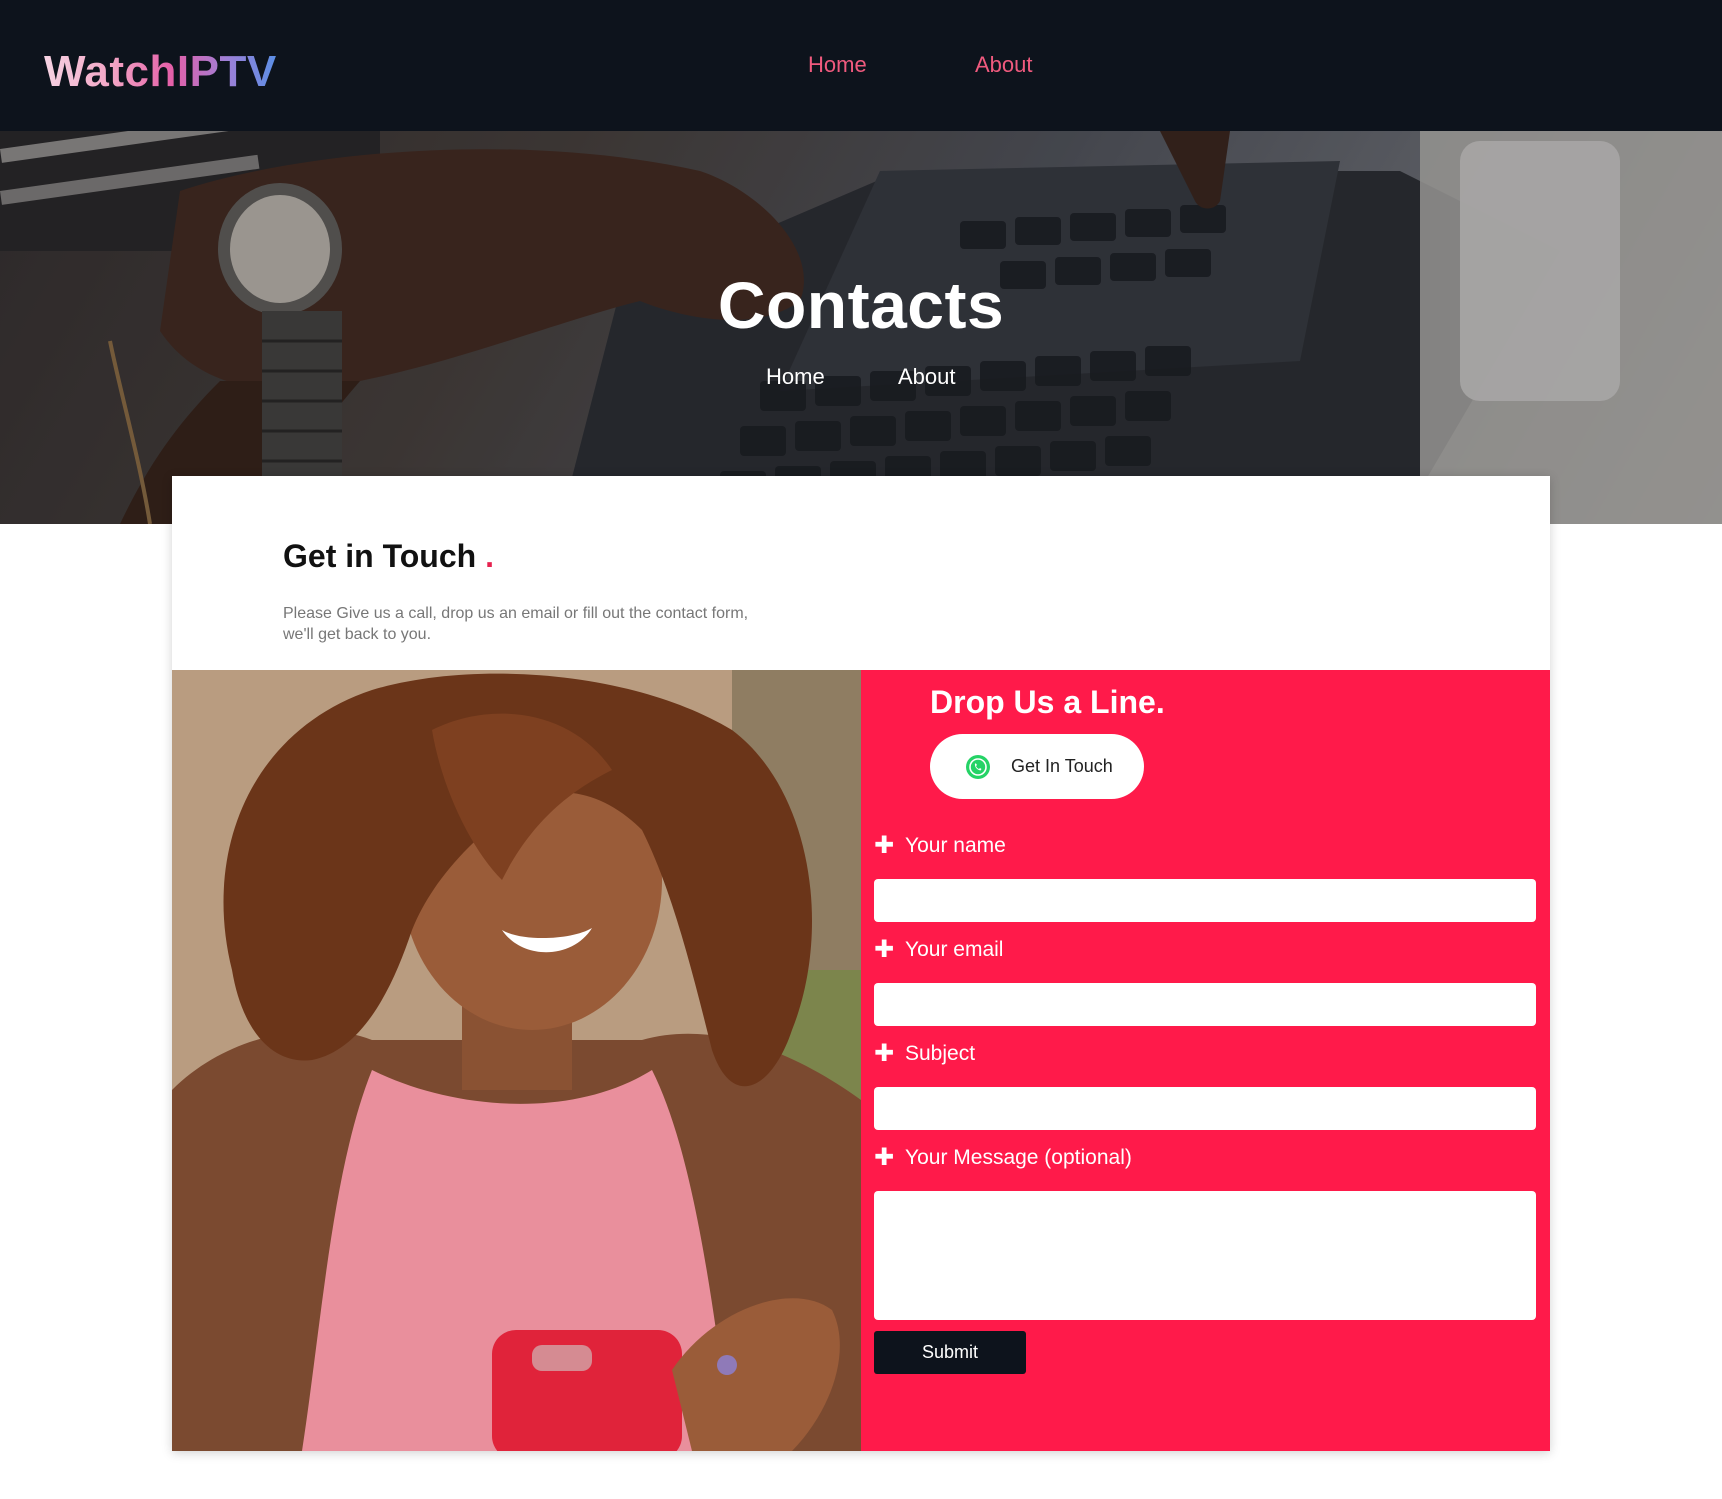 The height and width of the screenshot is (1499, 1722). Describe the element at coordinates (940, 1053) in the screenshot. I see `subject-label-text: Subject` at that location.